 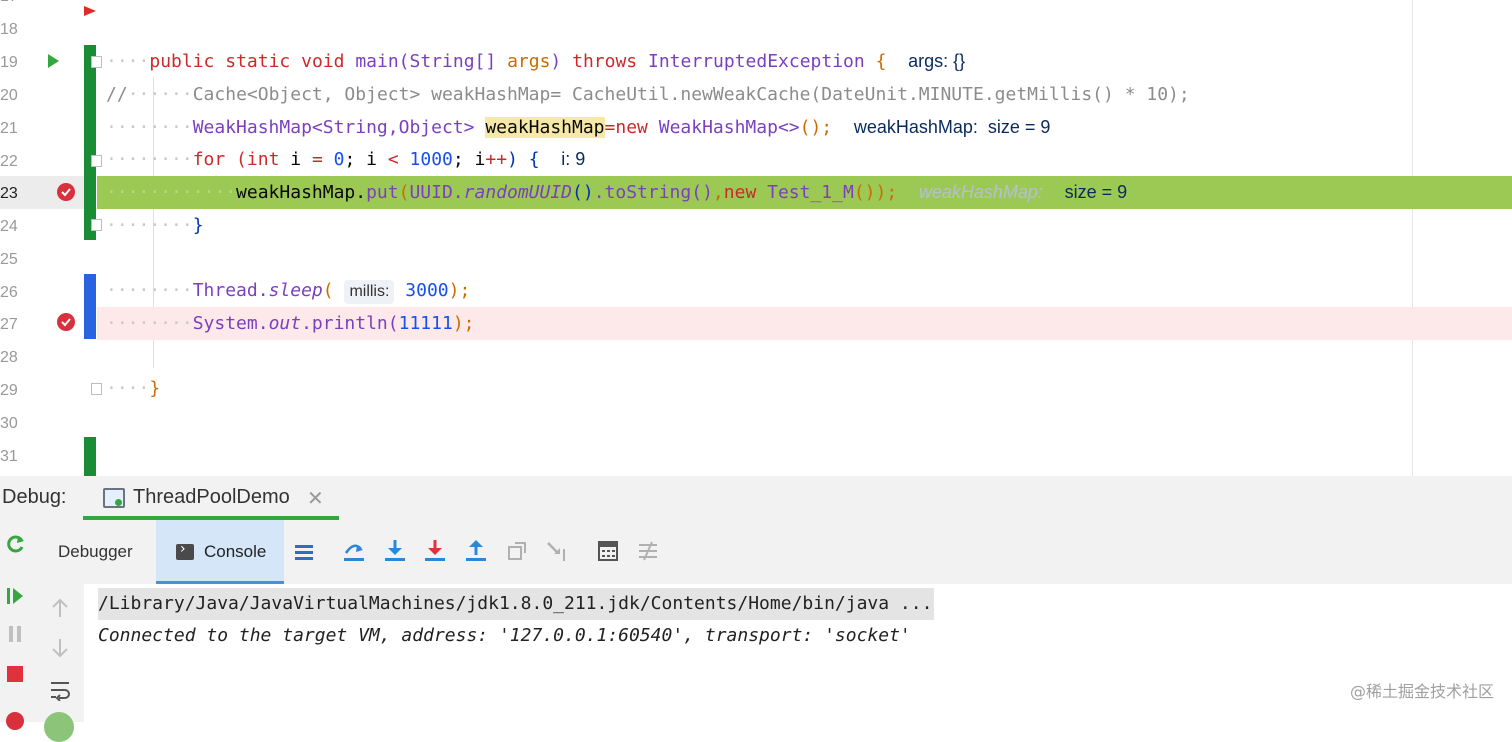 I want to click on scroll-up-icon, so click(x=60, y=608).